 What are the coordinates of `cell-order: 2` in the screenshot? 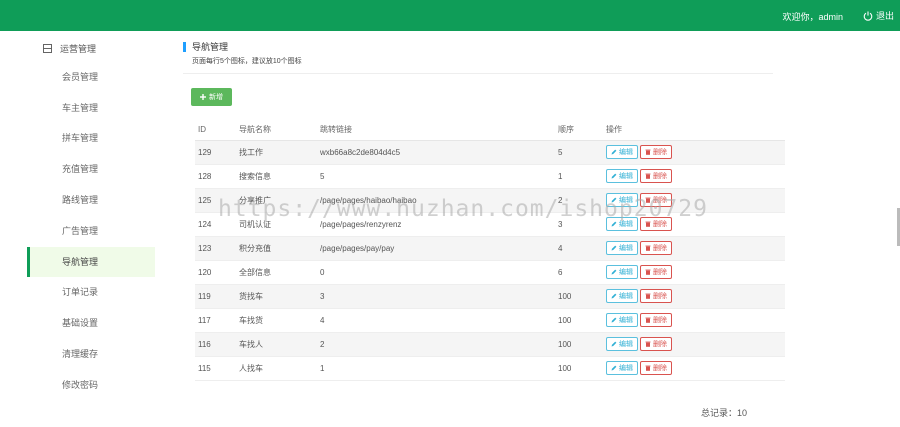 It's located at (582, 200).